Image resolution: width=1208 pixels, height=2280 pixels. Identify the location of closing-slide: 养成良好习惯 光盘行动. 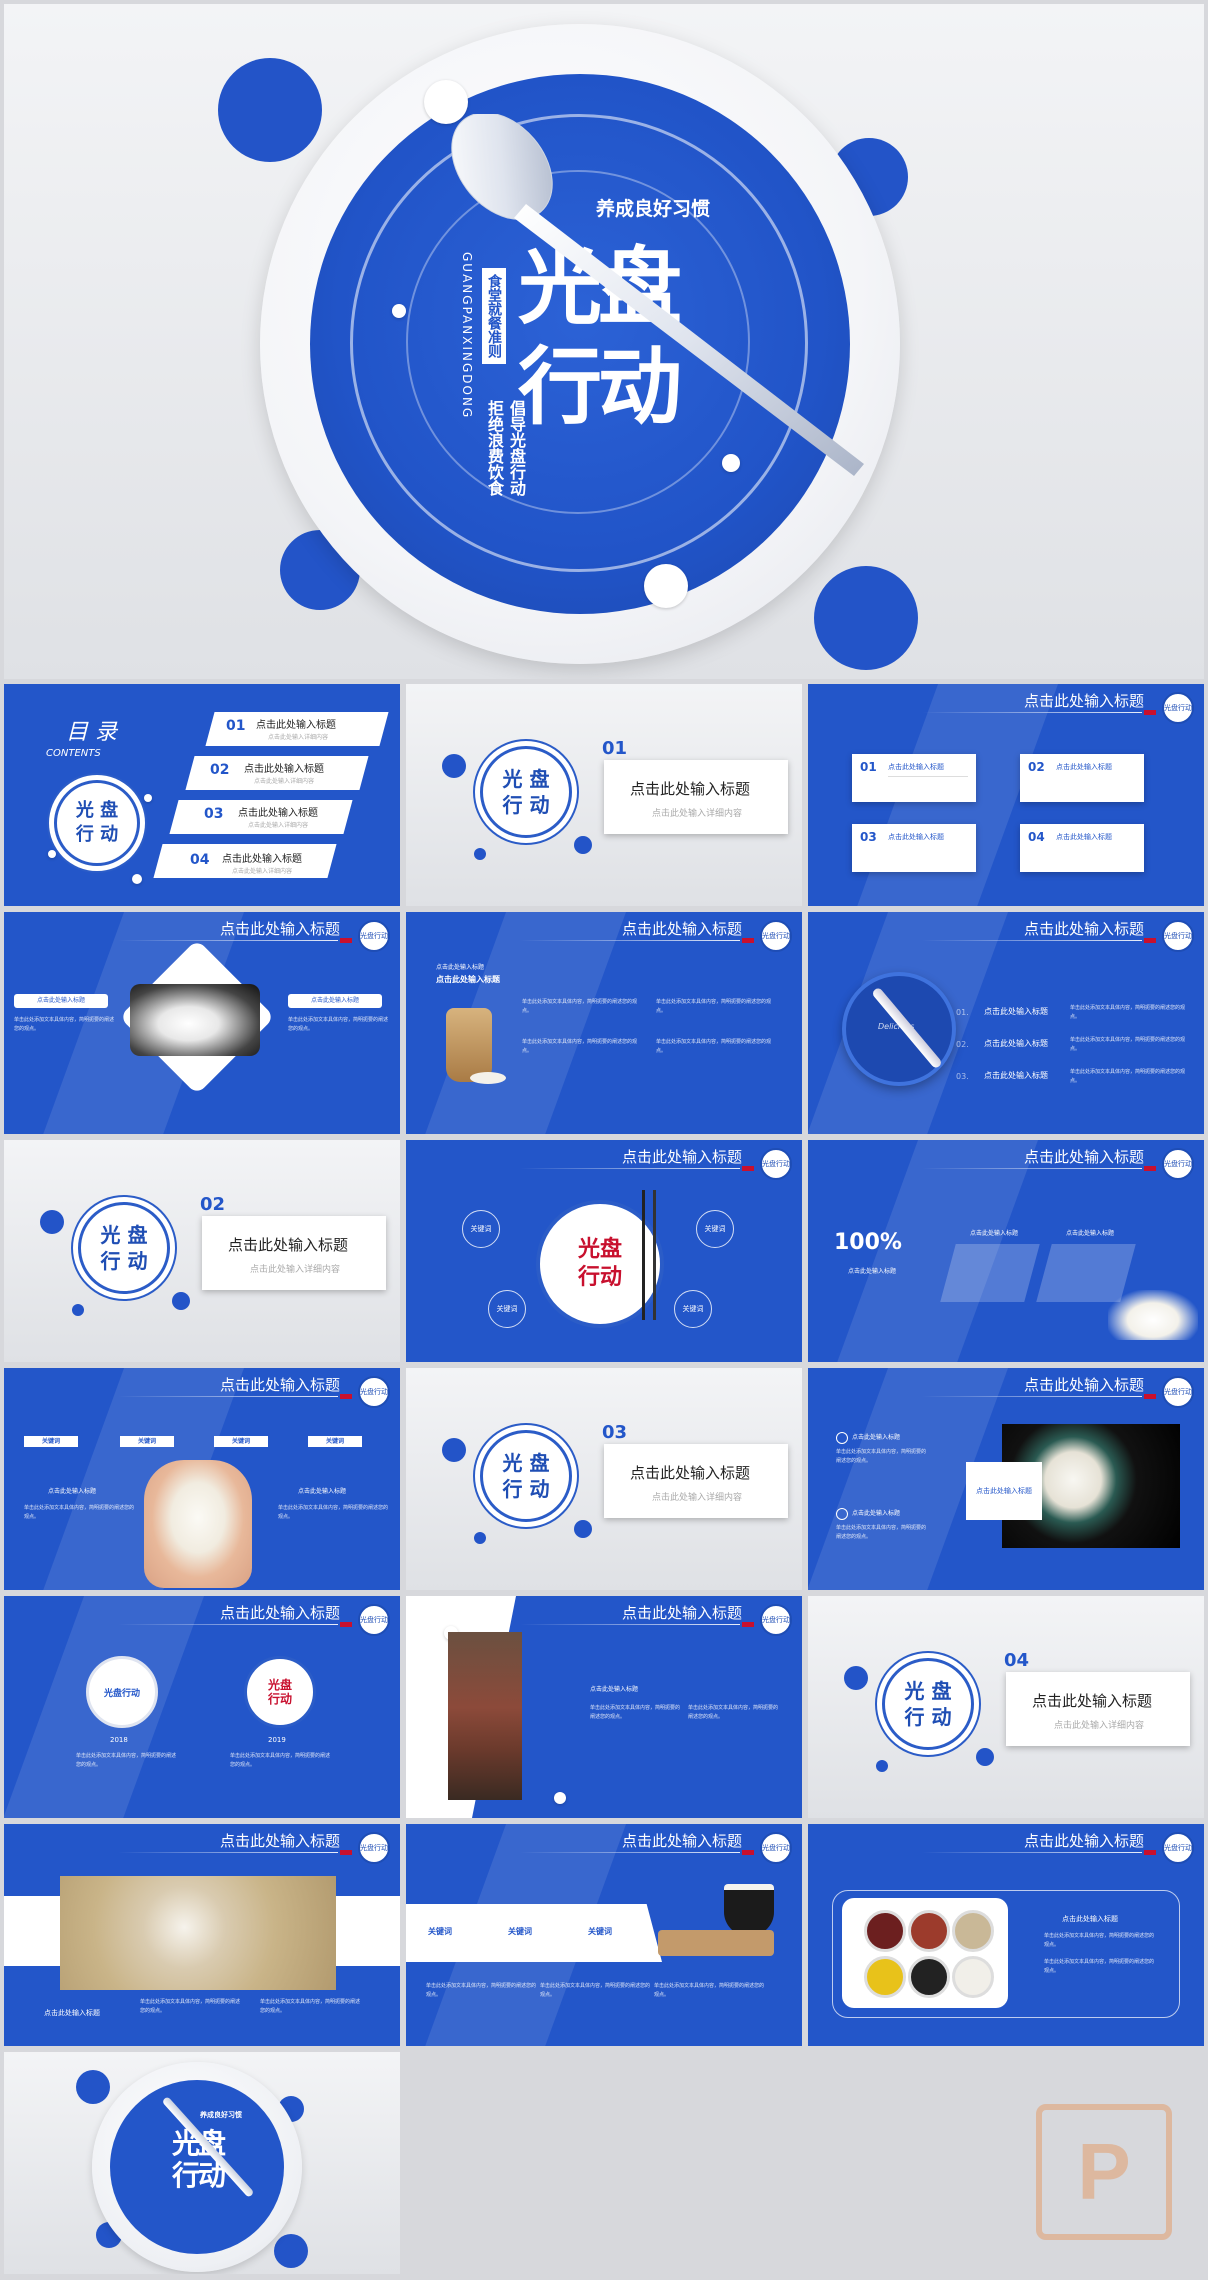
(202, 2163).